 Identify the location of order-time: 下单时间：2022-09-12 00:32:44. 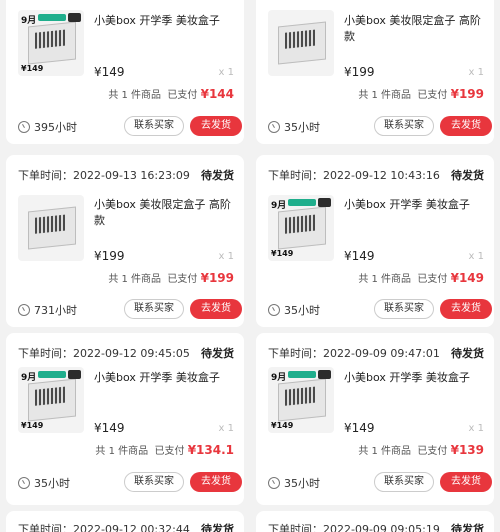
(104, 527).